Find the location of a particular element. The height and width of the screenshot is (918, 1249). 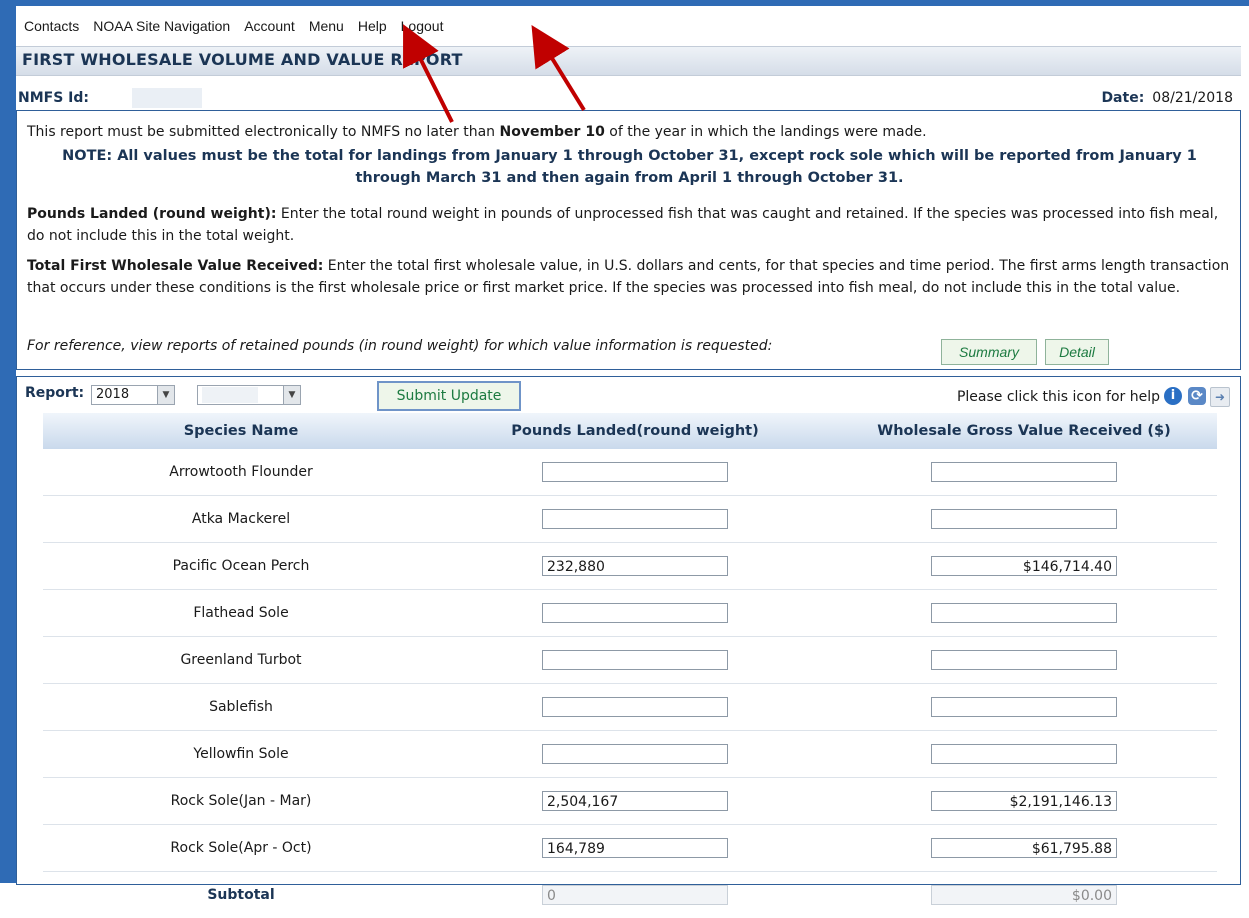

table-row: Arrowtooth Flounder is located at coordinates (630, 472).